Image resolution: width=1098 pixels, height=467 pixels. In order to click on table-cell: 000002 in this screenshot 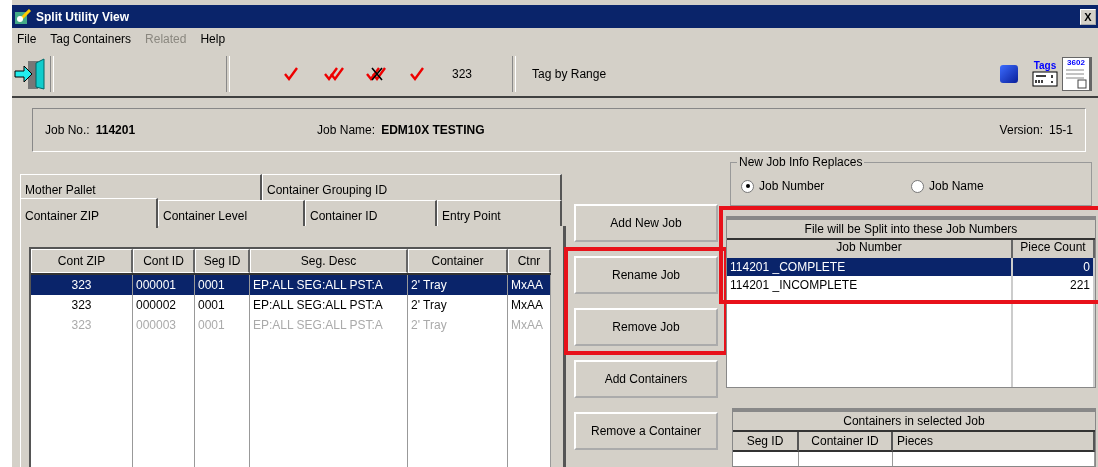, I will do `click(164, 305)`.